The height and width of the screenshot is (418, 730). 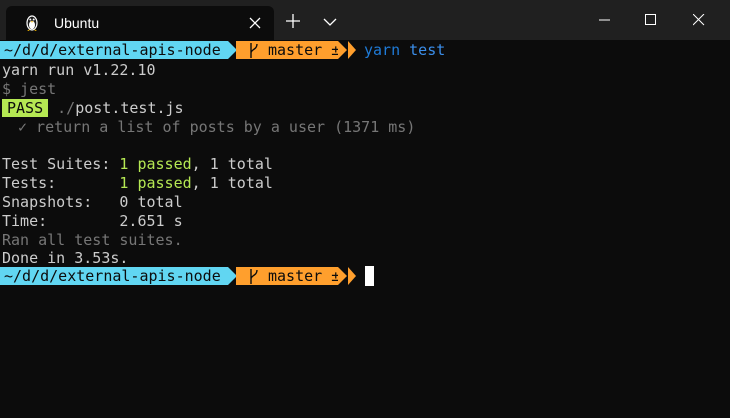 What do you see at coordinates (79, 70) in the screenshot?
I see `yarn-version-line: yarn run v1.22.10` at bounding box center [79, 70].